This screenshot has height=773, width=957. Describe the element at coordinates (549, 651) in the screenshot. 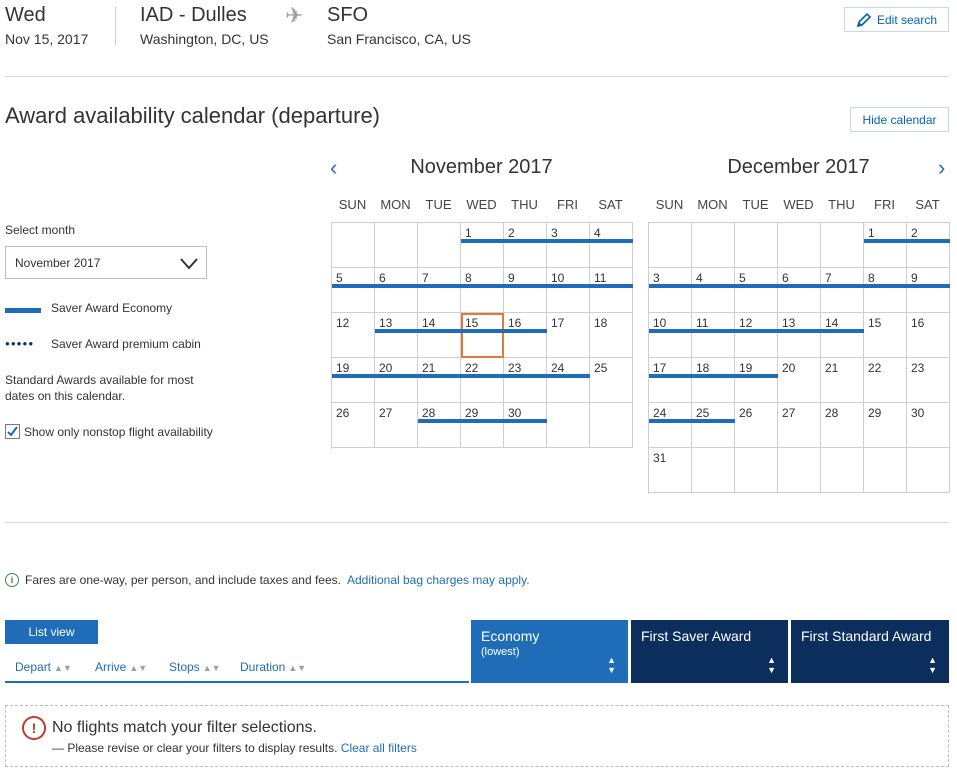

I see `fare-col-economy: Economy (lowest) ▲ ▼` at that location.